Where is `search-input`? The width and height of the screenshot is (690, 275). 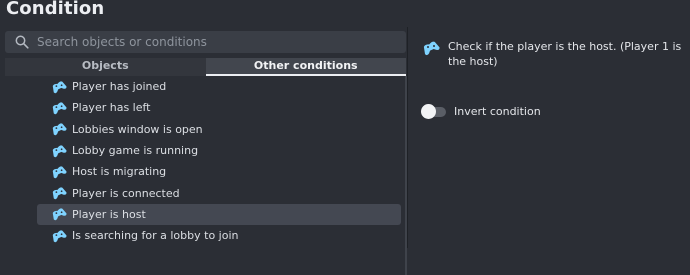
search-input is located at coordinates (217, 42).